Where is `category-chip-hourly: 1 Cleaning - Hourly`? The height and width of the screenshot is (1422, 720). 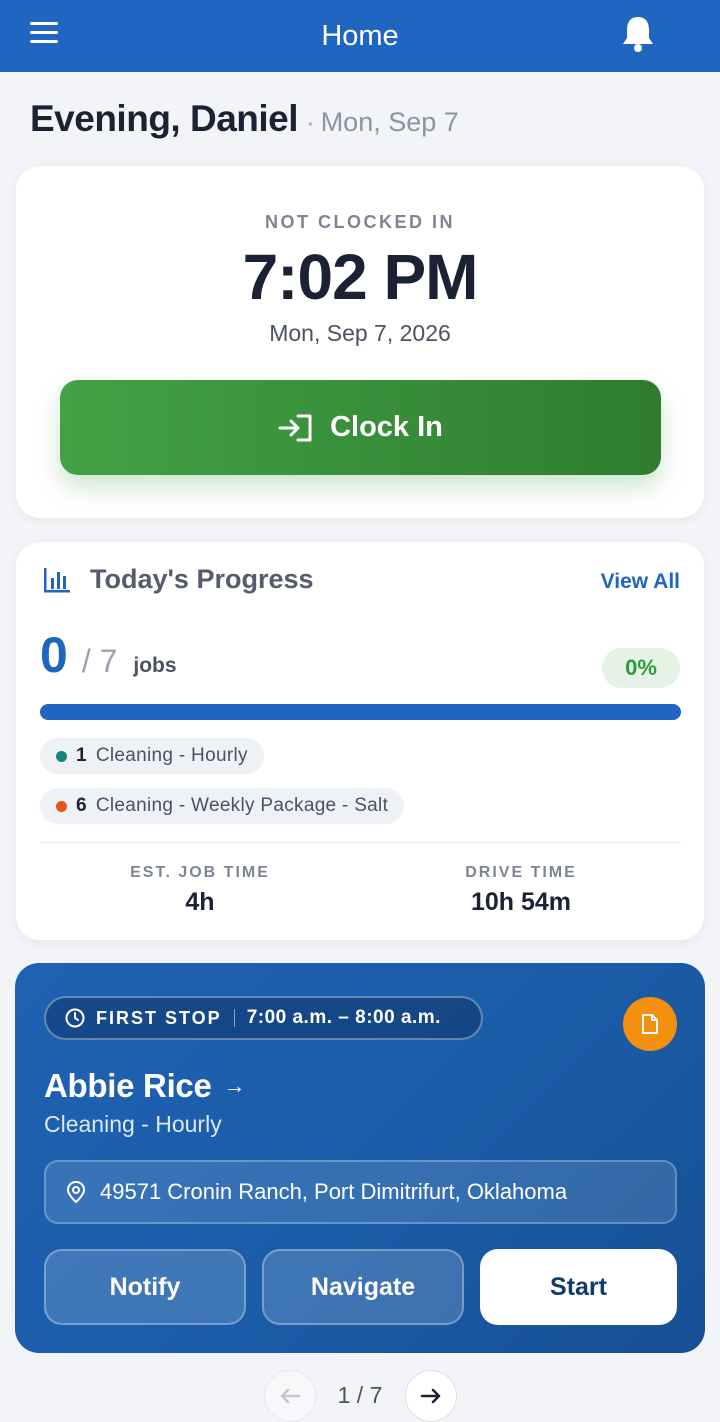 category-chip-hourly: 1 Cleaning - Hourly is located at coordinates (152, 756).